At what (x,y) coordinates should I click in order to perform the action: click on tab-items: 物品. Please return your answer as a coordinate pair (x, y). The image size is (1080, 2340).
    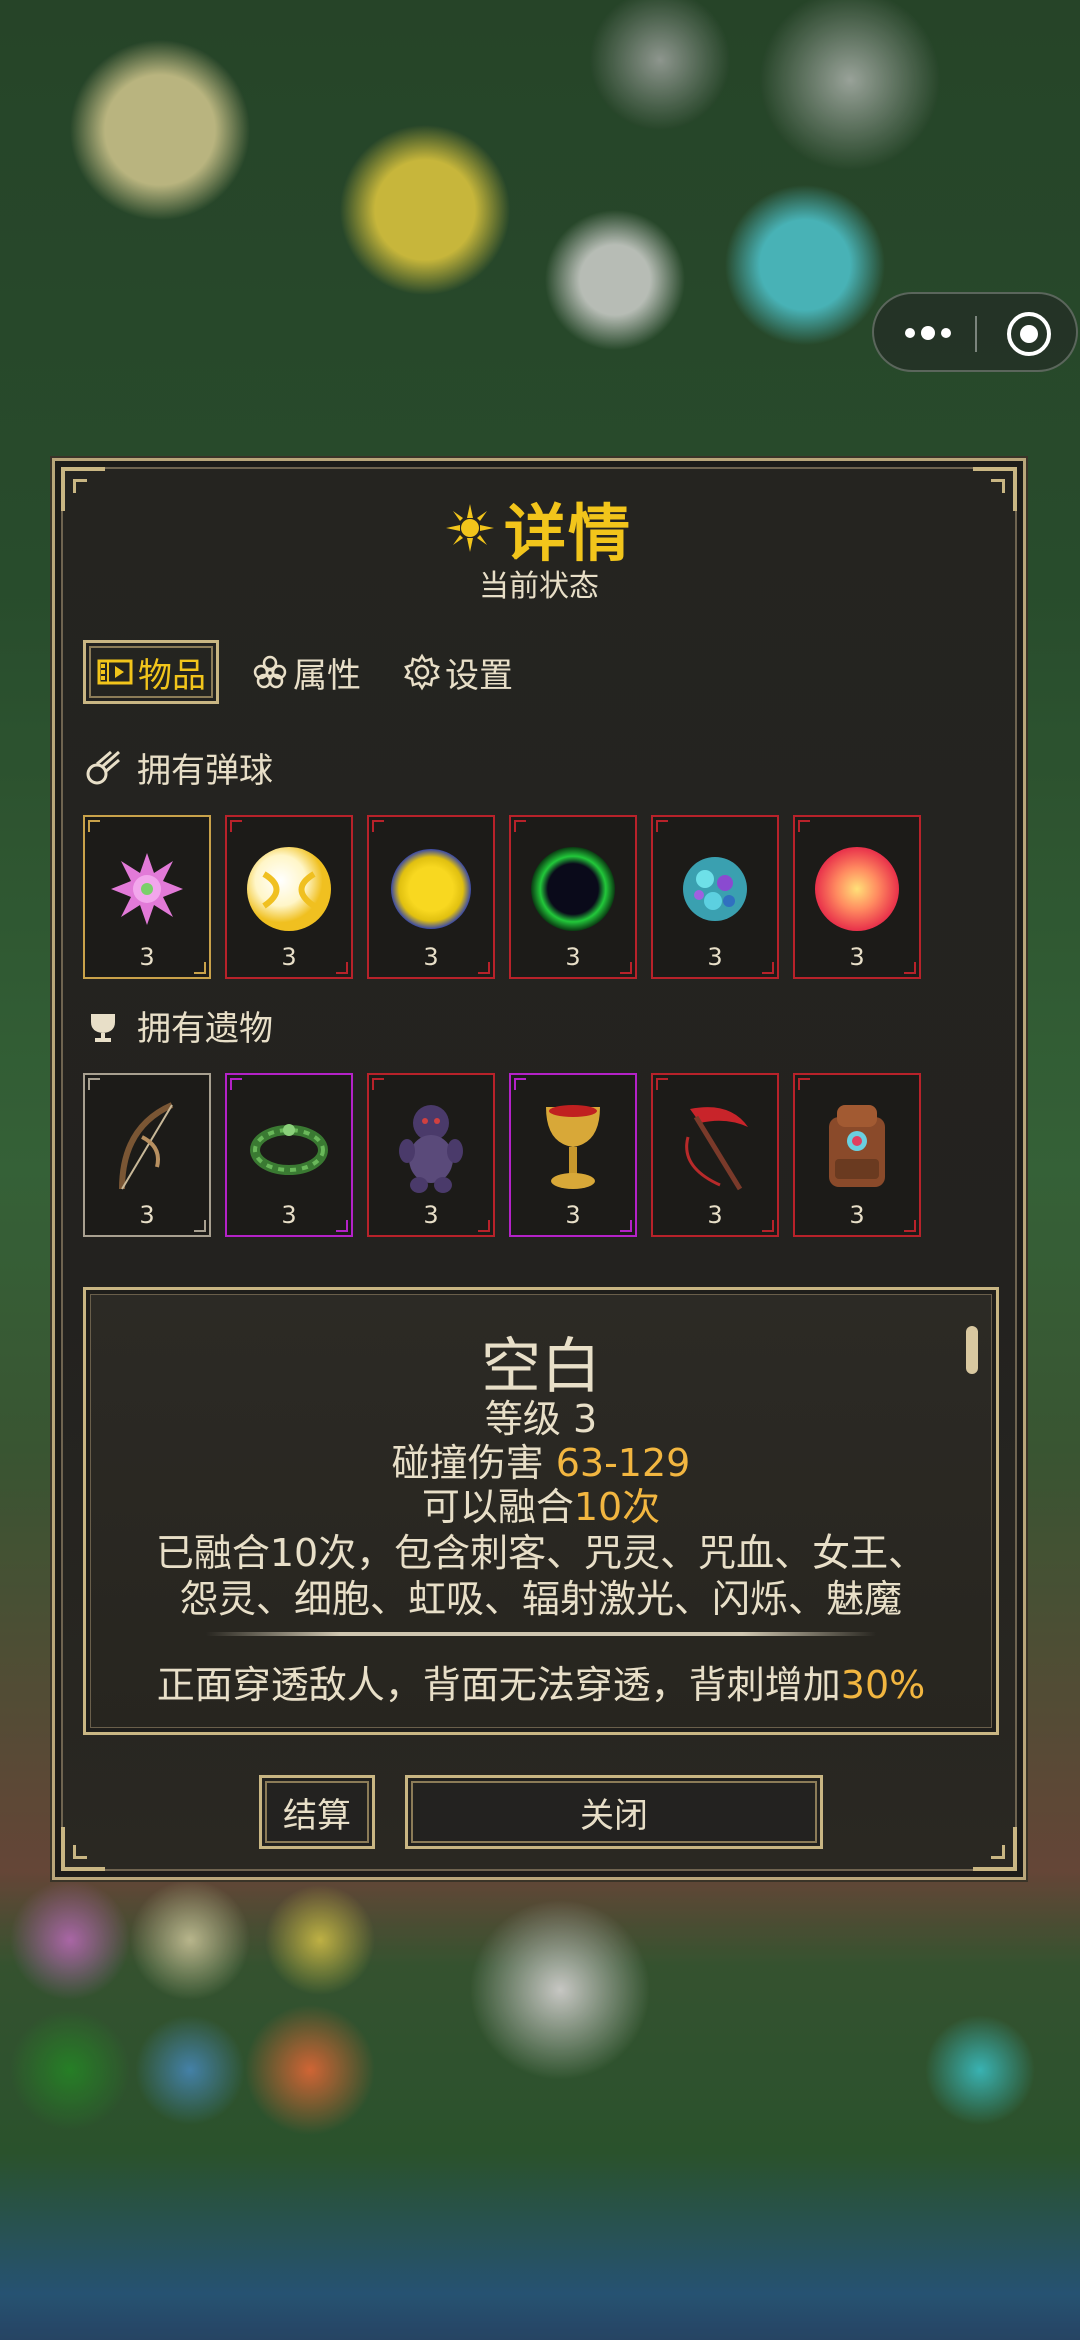
    Looking at the image, I should click on (151, 672).